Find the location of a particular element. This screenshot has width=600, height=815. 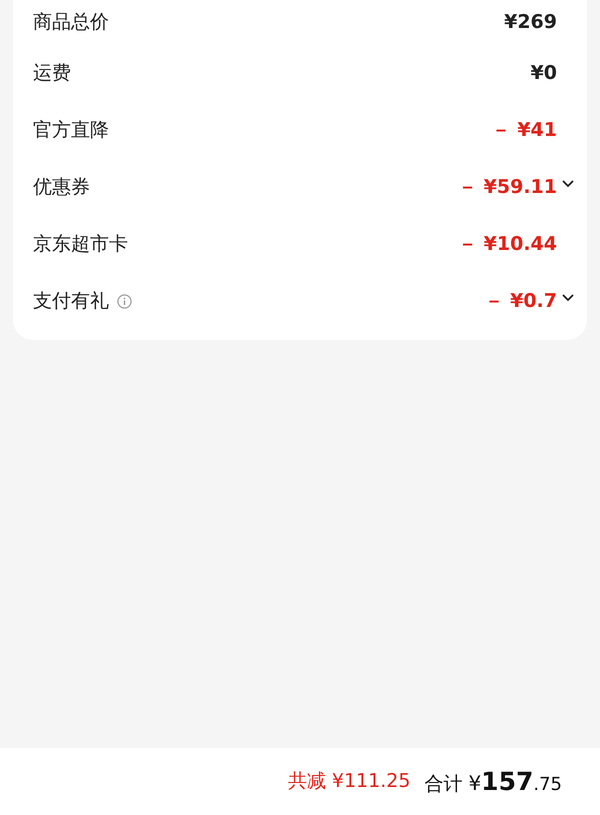

price-value: － ¥0.7 is located at coordinates (520, 301).